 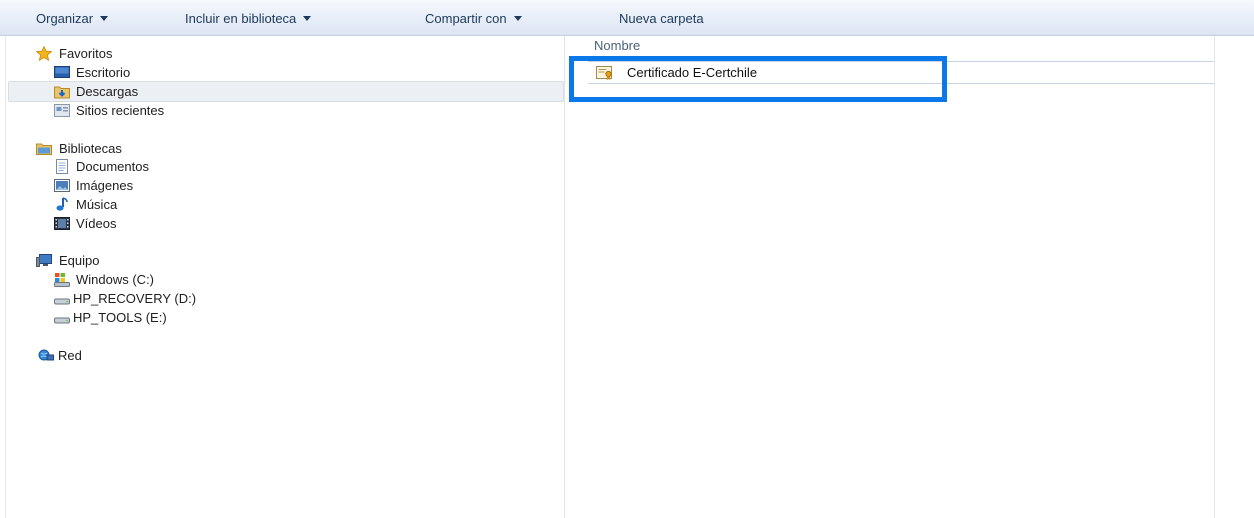 What do you see at coordinates (62, 280) in the screenshot?
I see `windows-drive-icon` at bounding box center [62, 280].